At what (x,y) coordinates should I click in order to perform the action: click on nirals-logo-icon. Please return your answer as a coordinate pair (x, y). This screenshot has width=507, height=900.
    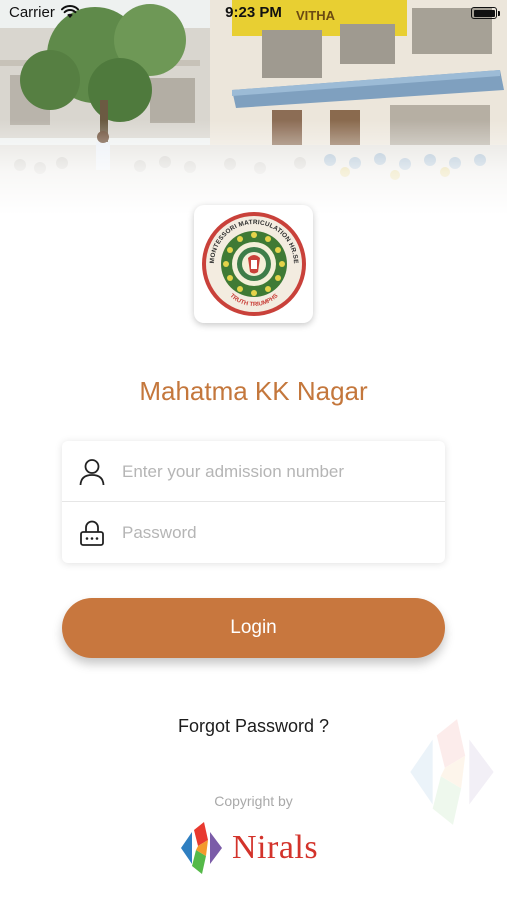
    Looking at the image, I should click on (201, 848).